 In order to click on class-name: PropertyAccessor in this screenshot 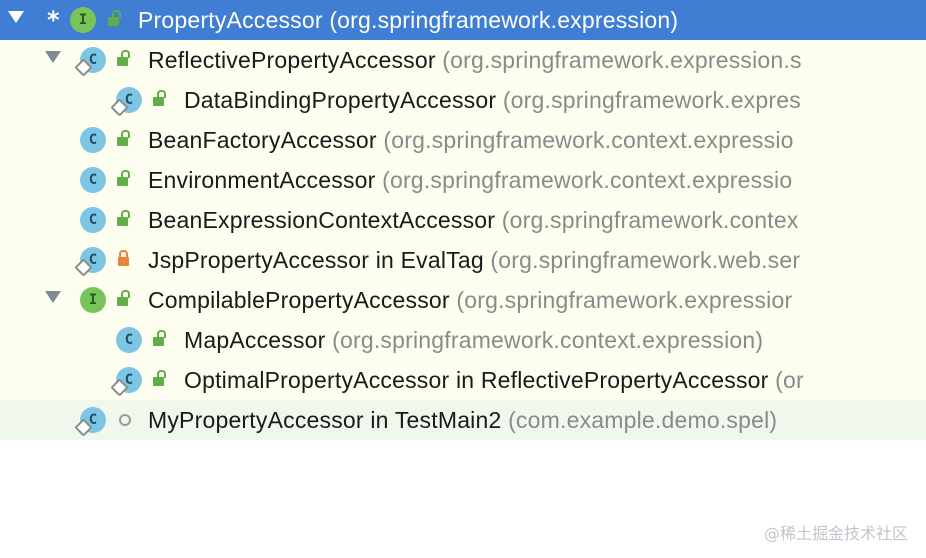, I will do `click(230, 20)`.